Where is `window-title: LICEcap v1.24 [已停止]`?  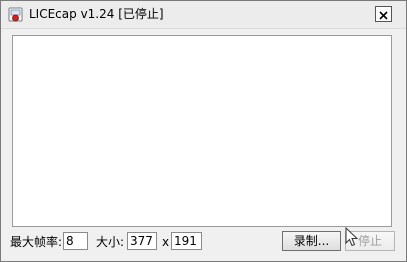
window-title: LICEcap v1.24 [已停止] is located at coordinates (96, 14).